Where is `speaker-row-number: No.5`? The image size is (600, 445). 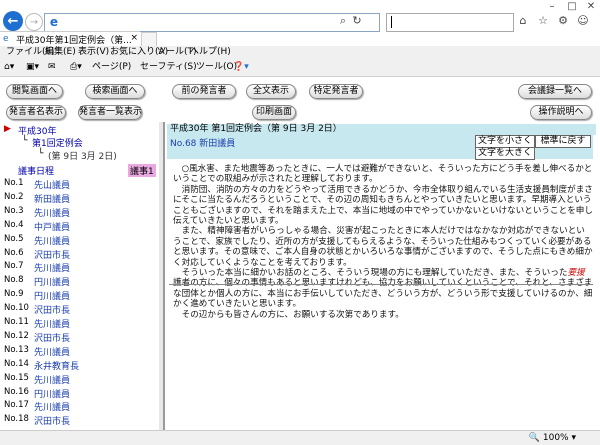
speaker-row-number: No.5 is located at coordinates (14, 238).